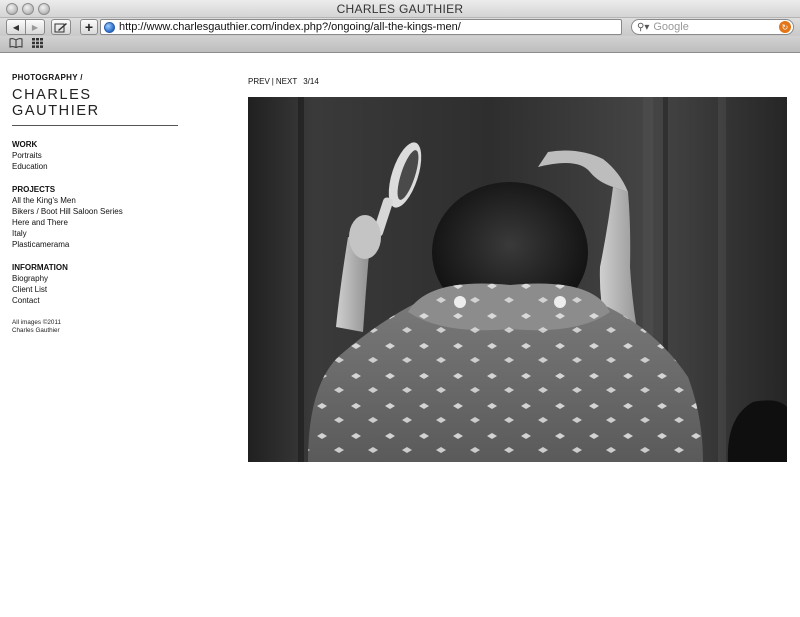  I want to click on site-kicker: PHOTOGRAPHY /, so click(47, 77).